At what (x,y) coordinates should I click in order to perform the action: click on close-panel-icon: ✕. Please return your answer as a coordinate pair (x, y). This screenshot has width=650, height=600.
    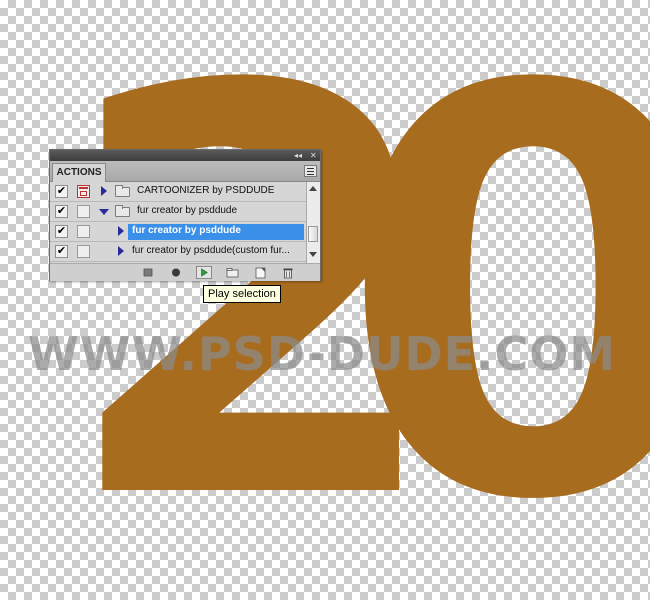
    Looking at the image, I should click on (313, 155).